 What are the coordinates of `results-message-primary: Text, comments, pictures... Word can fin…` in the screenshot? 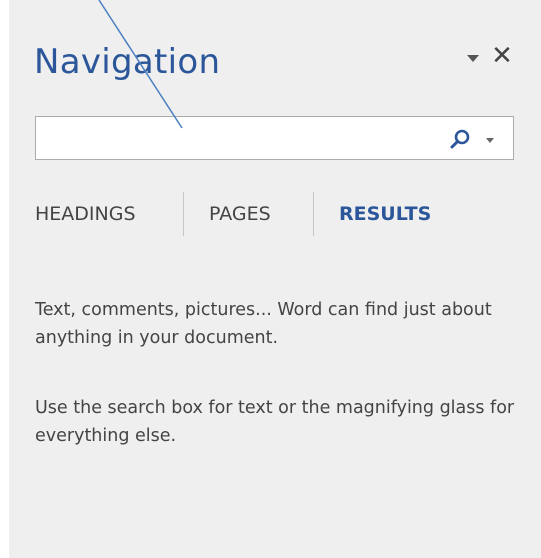 It's located at (263, 324).